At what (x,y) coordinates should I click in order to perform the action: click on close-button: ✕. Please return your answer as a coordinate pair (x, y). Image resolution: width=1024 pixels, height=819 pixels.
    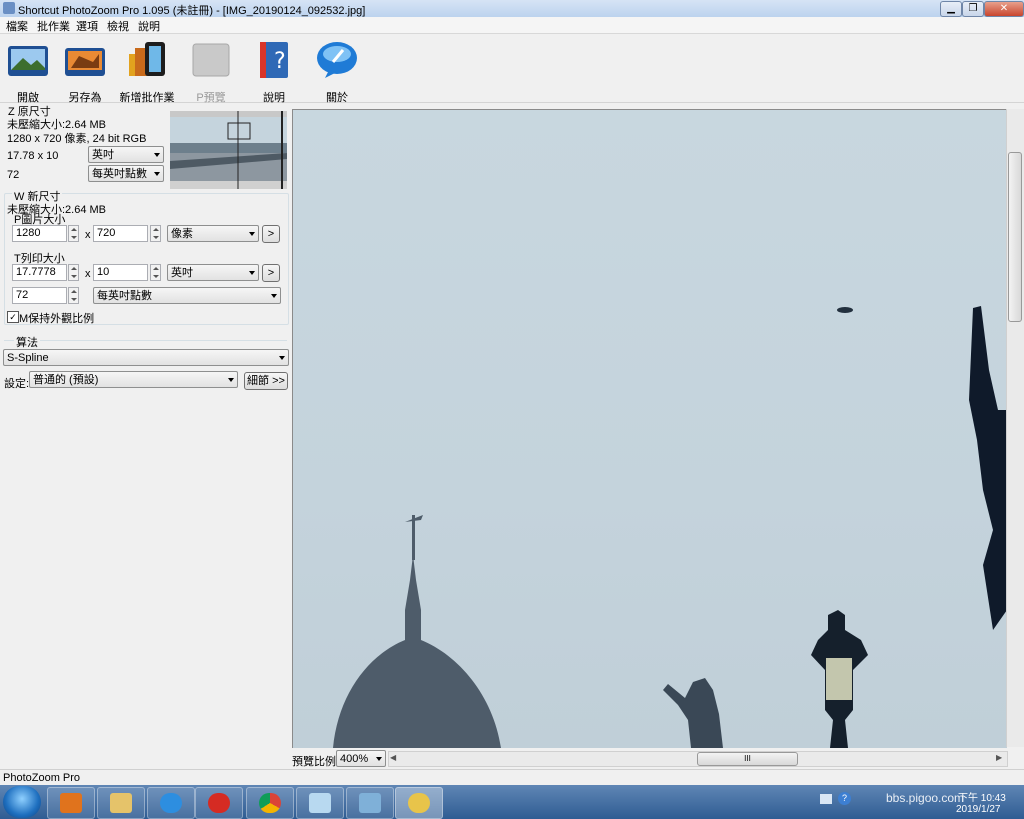
    Looking at the image, I should click on (1004, 9).